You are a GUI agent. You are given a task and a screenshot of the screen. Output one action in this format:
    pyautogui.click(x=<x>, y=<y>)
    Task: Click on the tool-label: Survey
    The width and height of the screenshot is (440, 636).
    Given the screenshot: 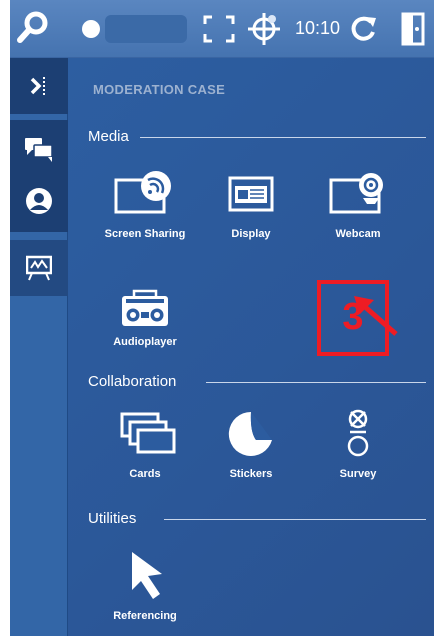 What is the action you would take?
    pyautogui.click(x=358, y=474)
    